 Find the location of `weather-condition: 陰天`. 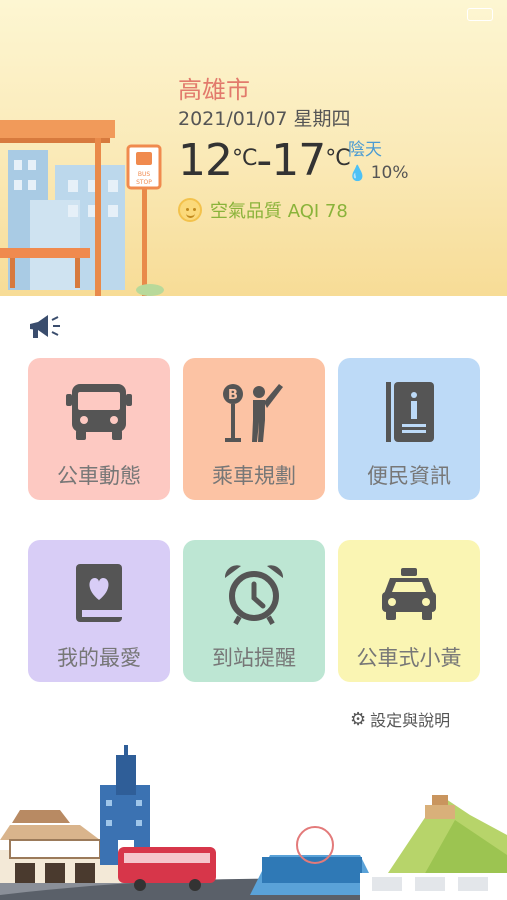

weather-condition: 陰天 is located at coordinates (365, 150).